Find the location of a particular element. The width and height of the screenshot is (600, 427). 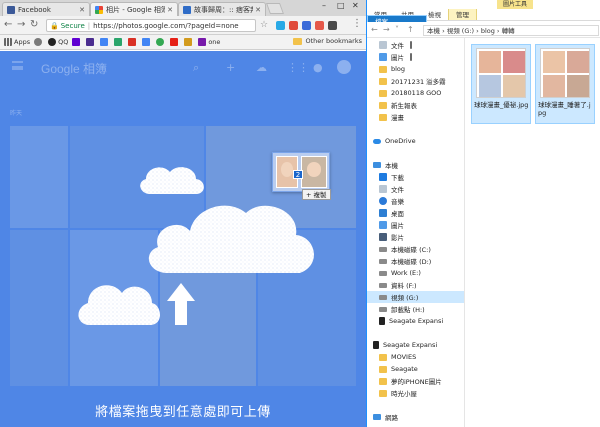

nav-item-label: 桌面 is located at coordinates (397, 214).